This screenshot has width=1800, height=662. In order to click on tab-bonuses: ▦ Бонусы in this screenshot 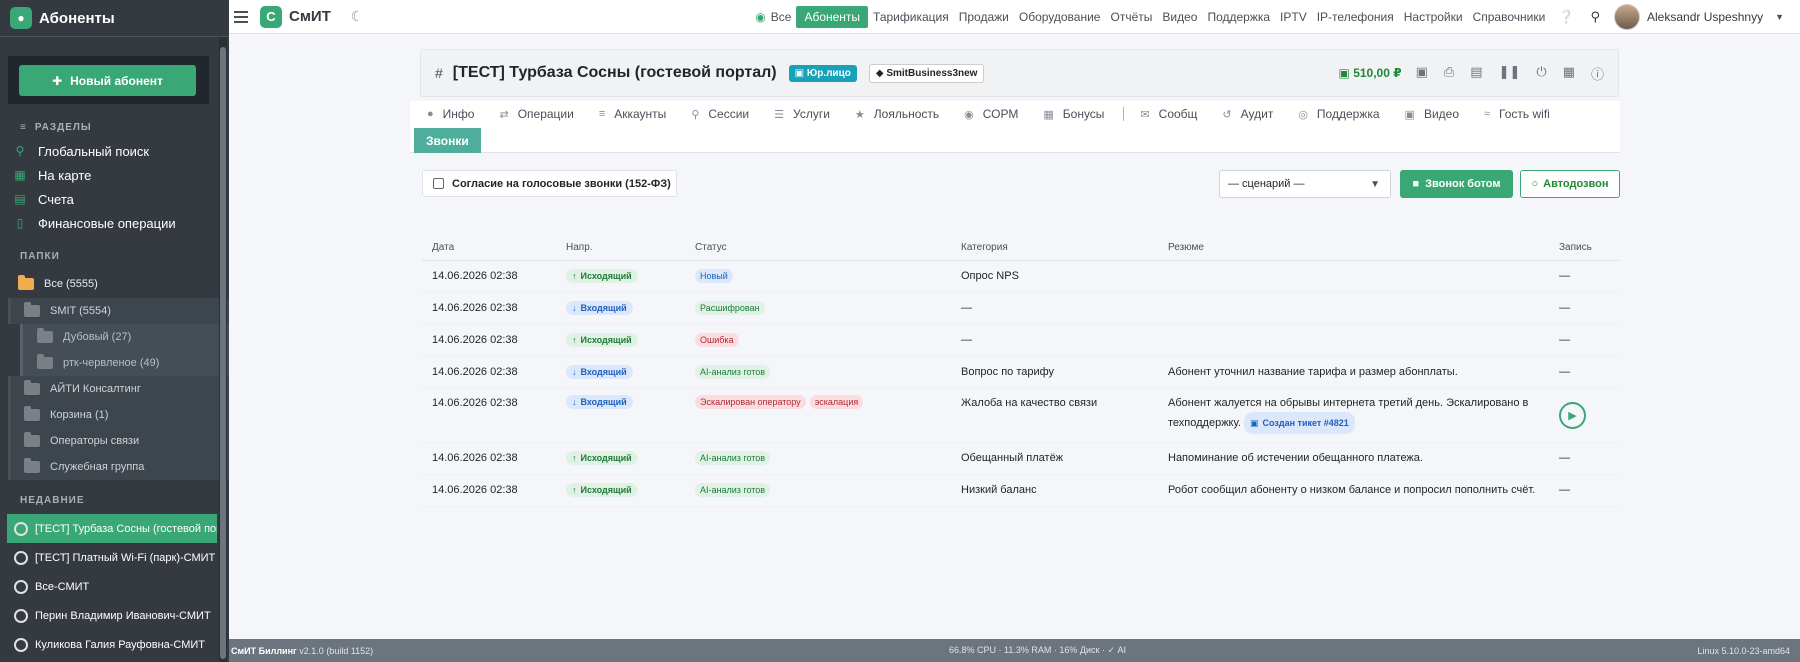, I will do `click(1073, 114)`.